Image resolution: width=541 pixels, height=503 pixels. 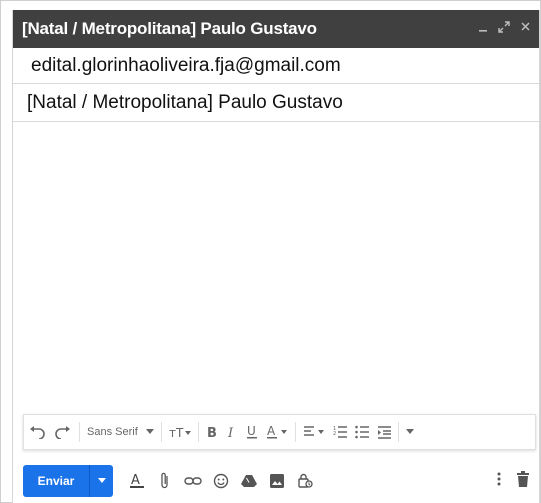 I want to click on compose-title: [Natal / Metropolitana] Paulo Gustavo, so click(x=169, y=28).